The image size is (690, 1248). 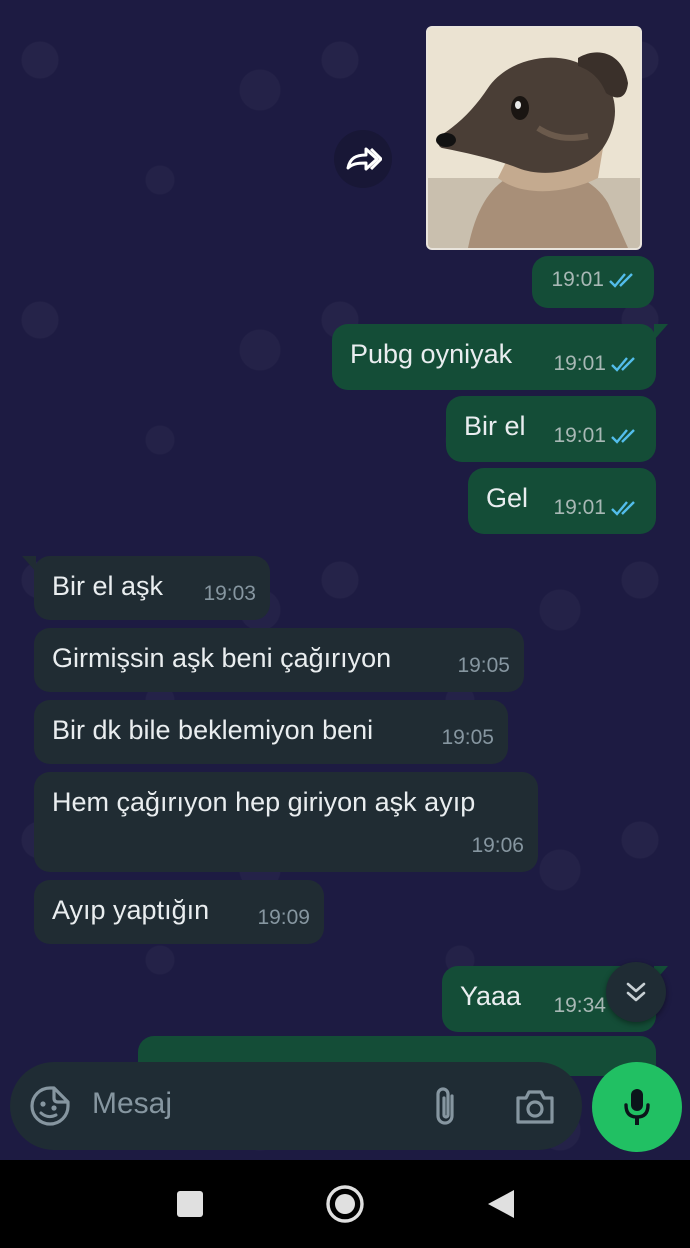 I want to click on message-bubble-incoming: Bir el aşk 19:03, so click(x=146, y=588).